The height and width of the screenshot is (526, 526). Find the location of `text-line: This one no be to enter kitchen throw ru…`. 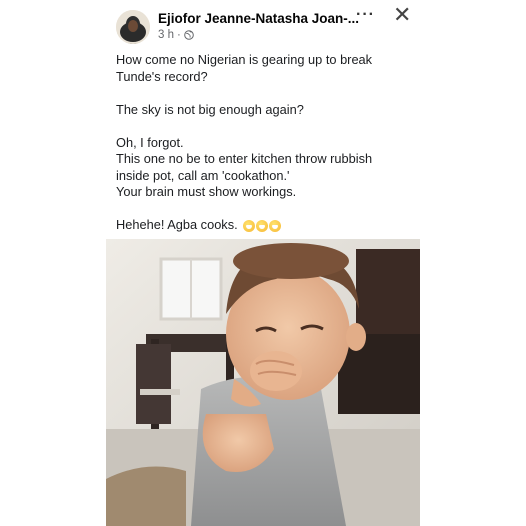

text-line: This one no be to enter kitchen throw ru… is located at coordinates (244, 158).